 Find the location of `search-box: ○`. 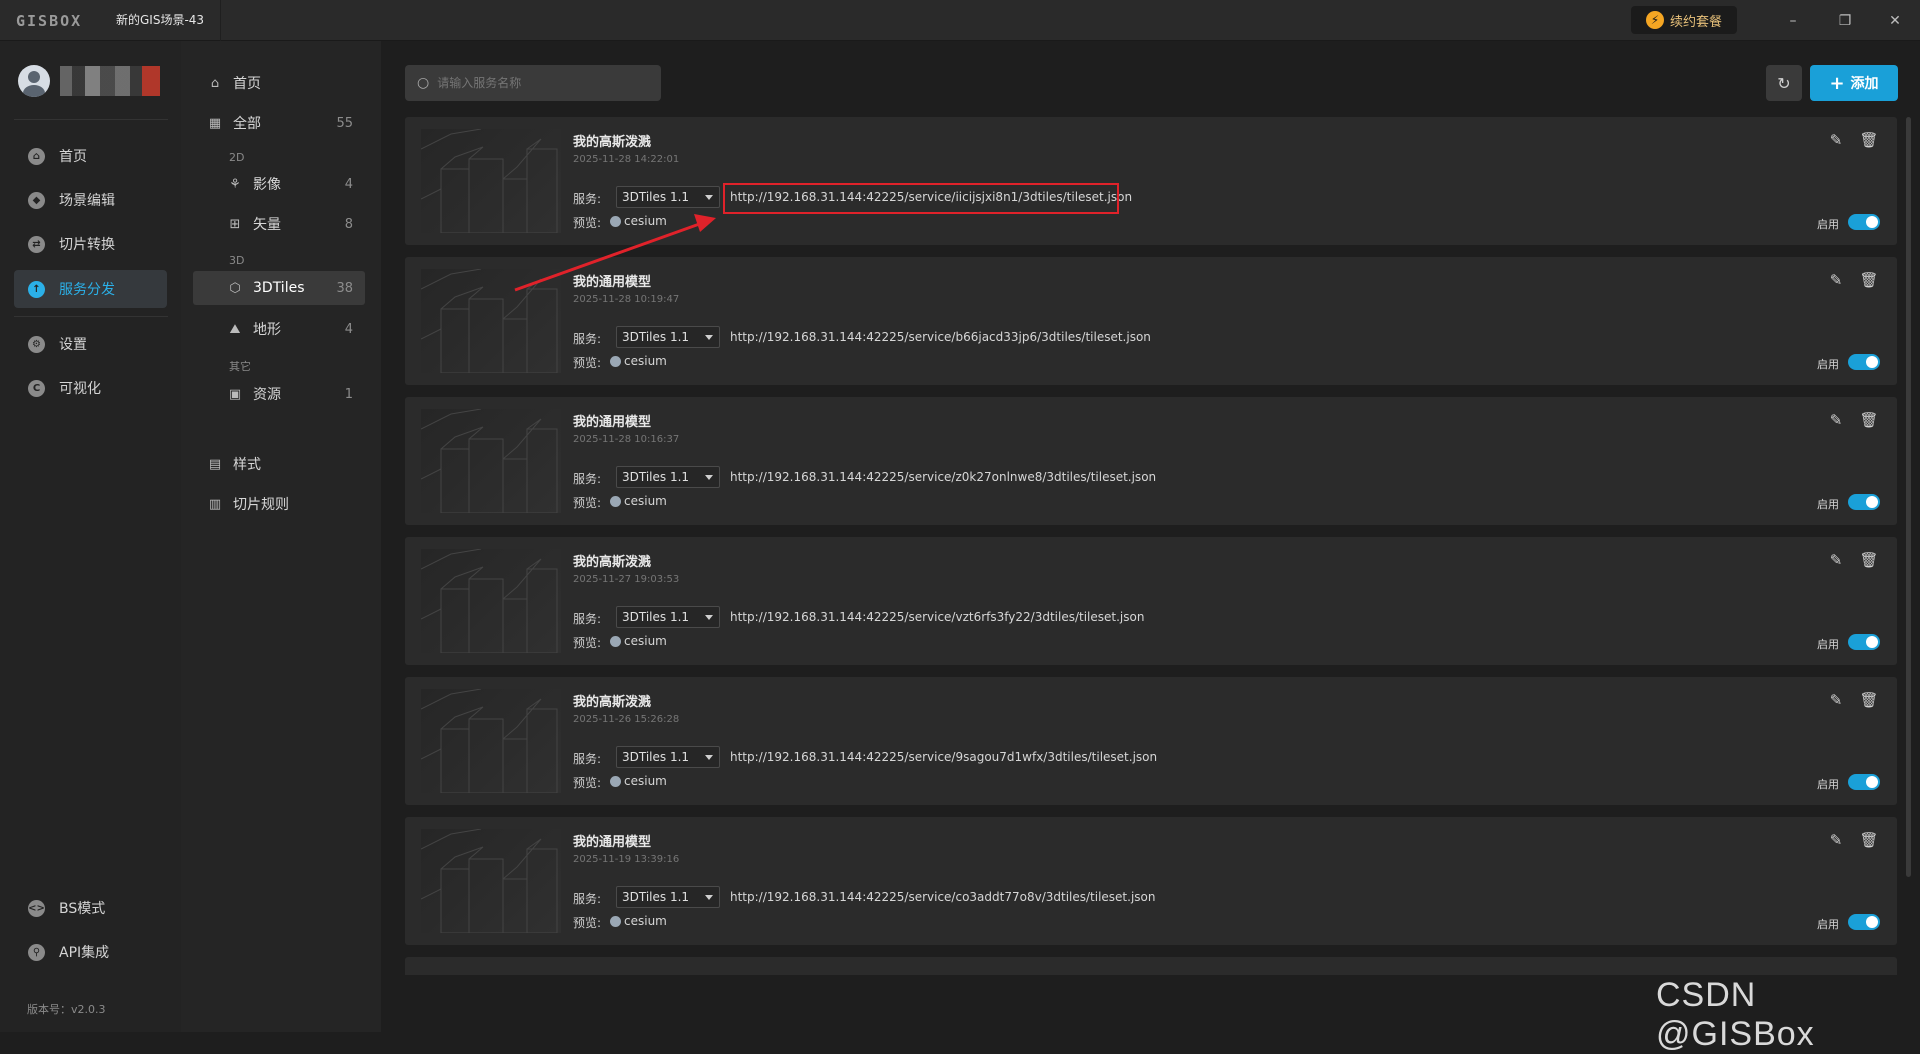

search-box: ○ is located at coordinates (533, 83).